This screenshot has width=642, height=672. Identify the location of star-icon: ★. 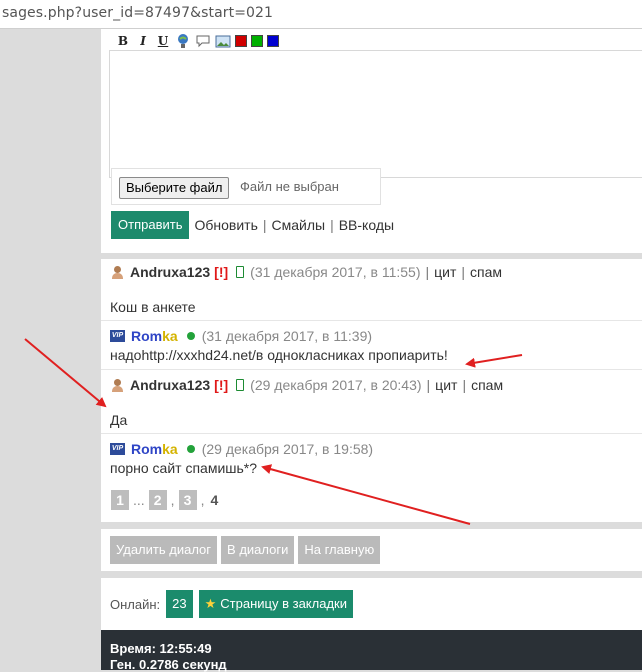
(210, 603).